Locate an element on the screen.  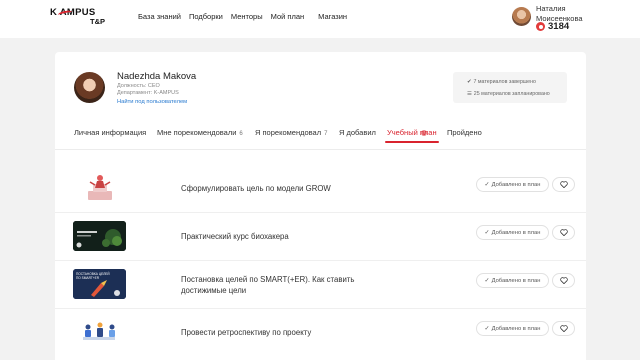
tab-recommended-to-me: Мне порекомендовали 6 is located at coordinates (200, 132).